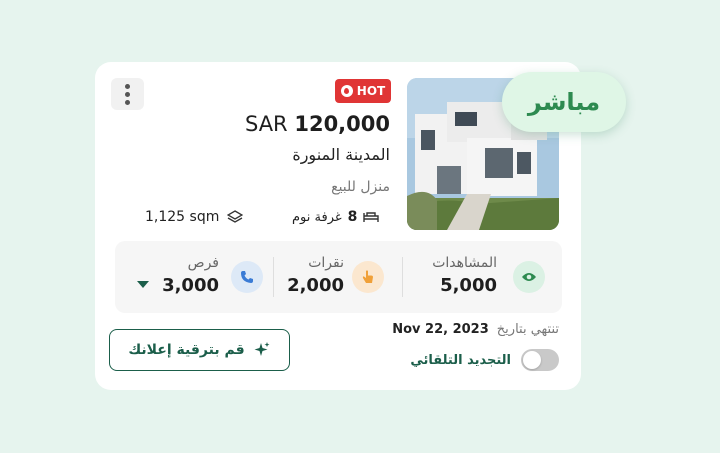  Describe the element at coordinates (190, 285) in the screenshot. I see `stat-leads-value: 3,000` at that location.